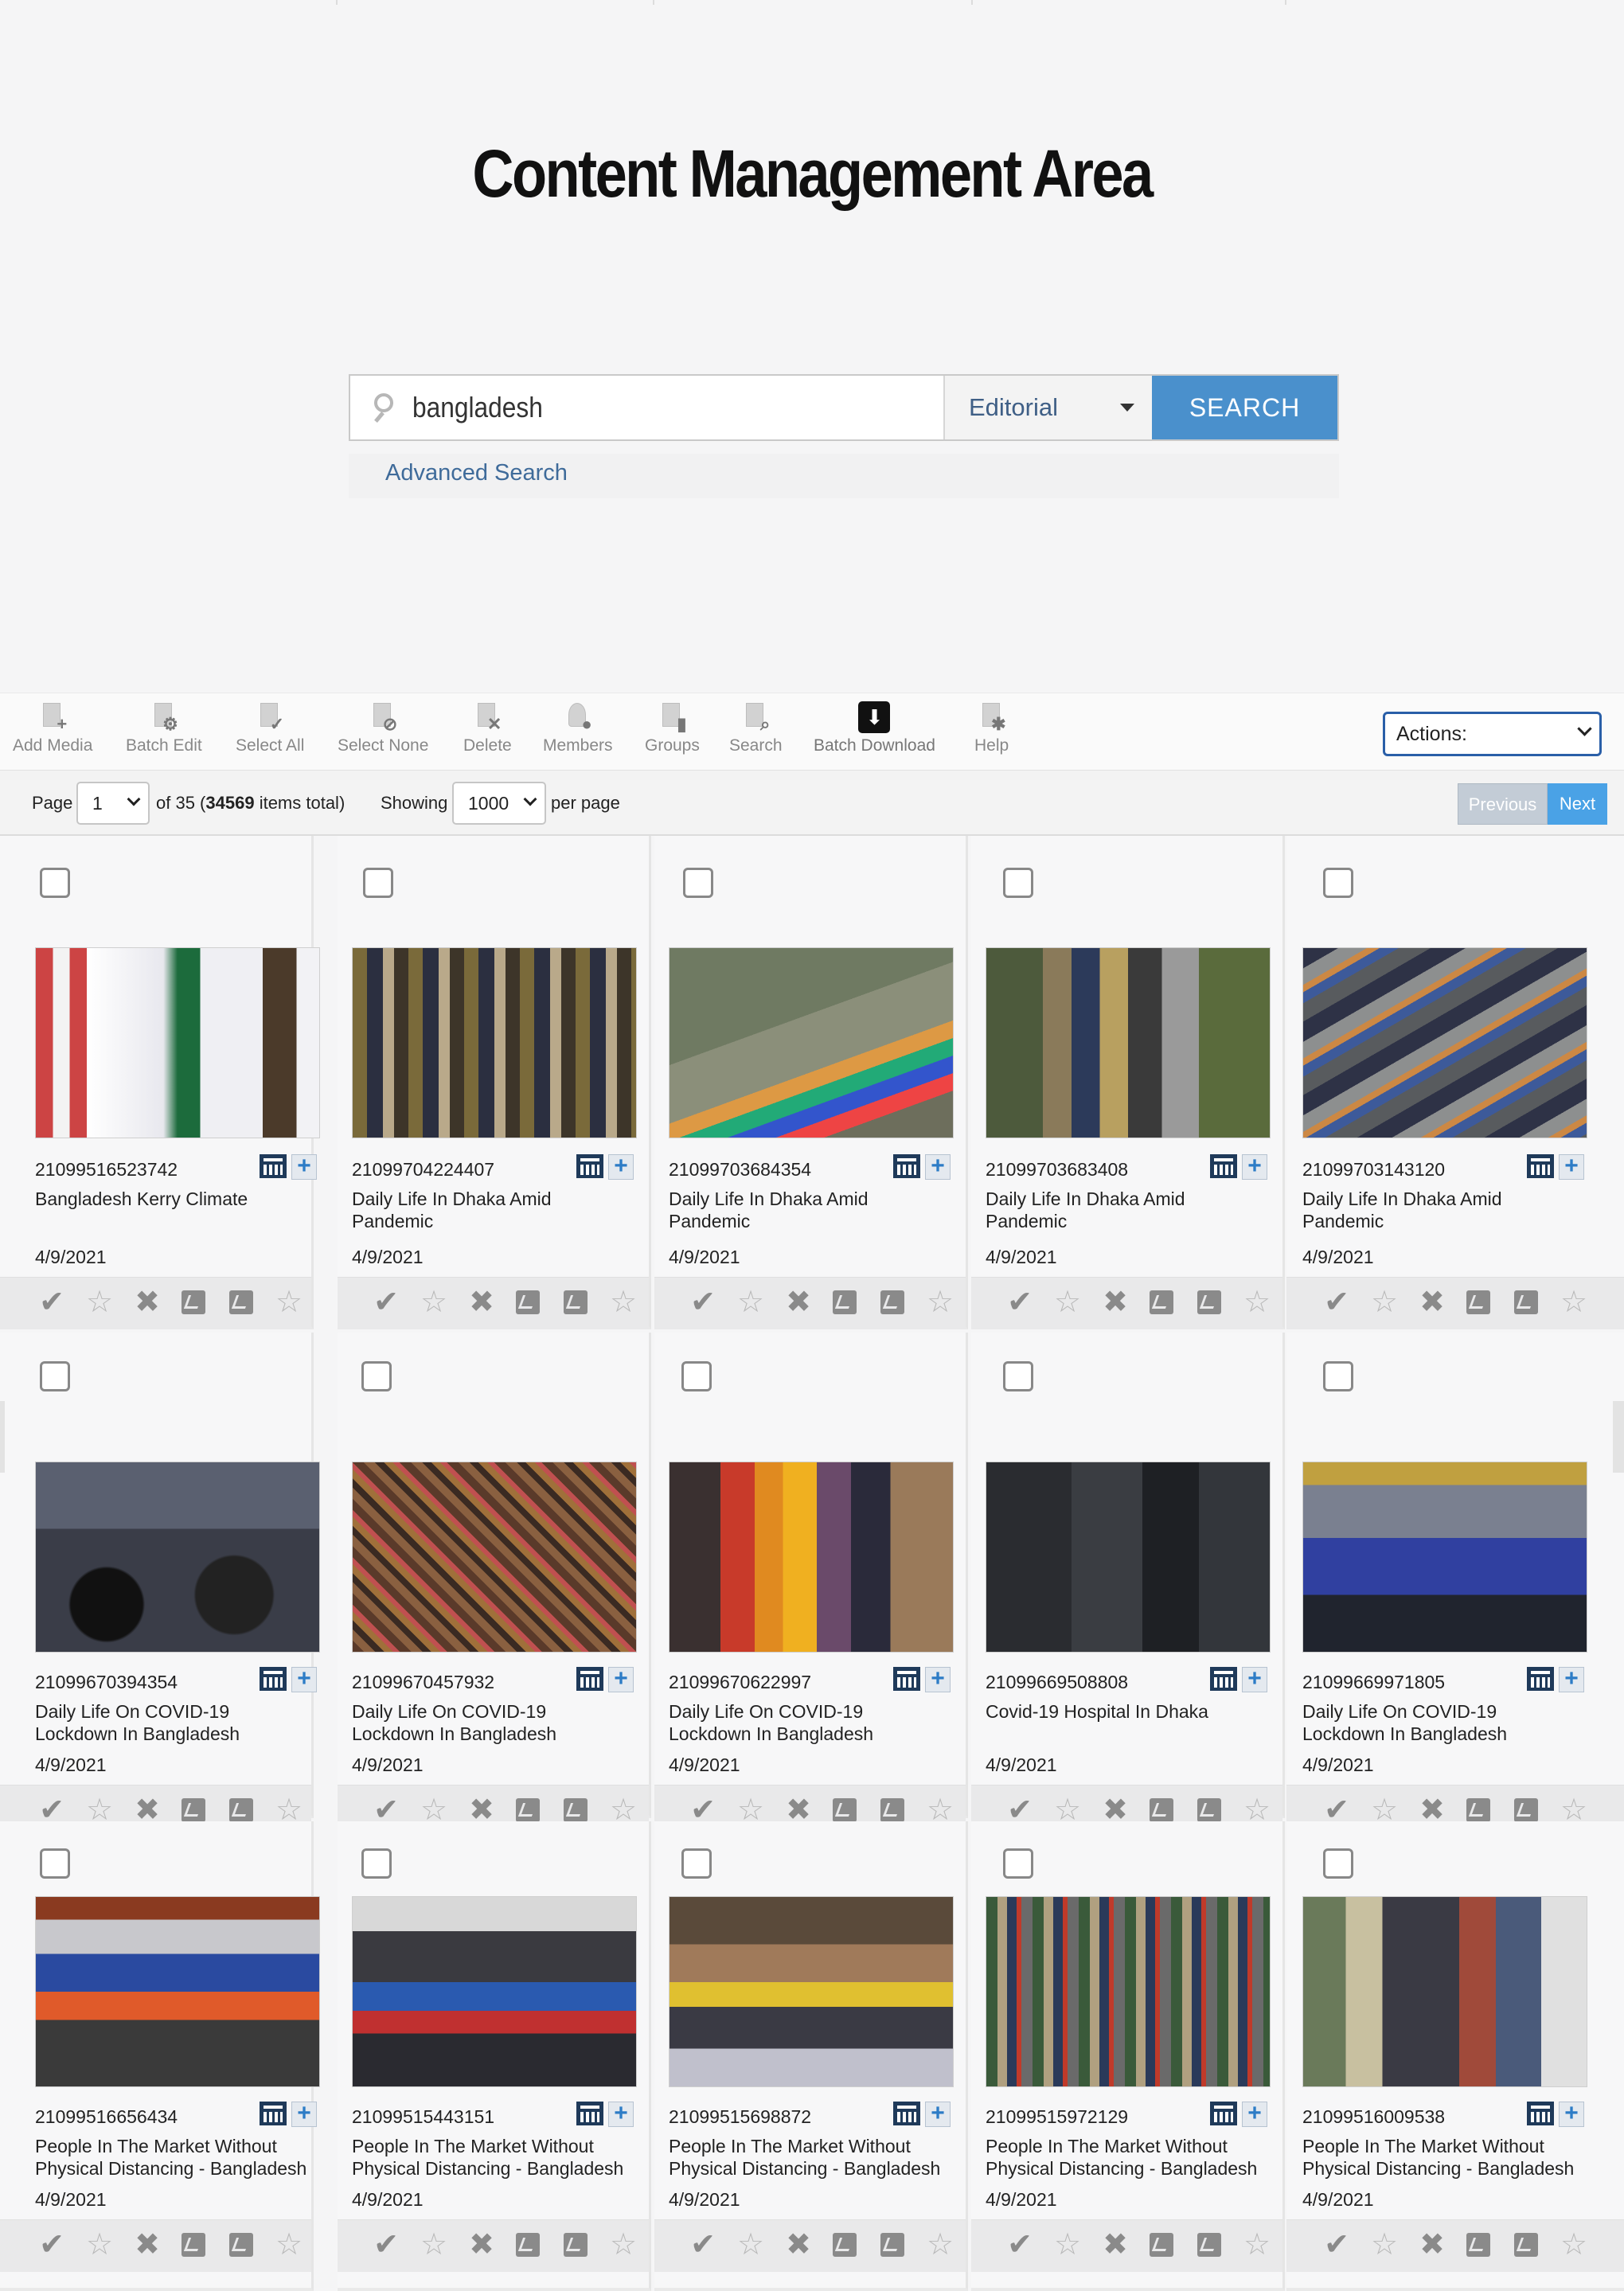 The width and height of the screenshot is (1624, 2291). Describe the element at coordinates (1577, 804) in the screenshot. I see `next-button: Next` at that location.